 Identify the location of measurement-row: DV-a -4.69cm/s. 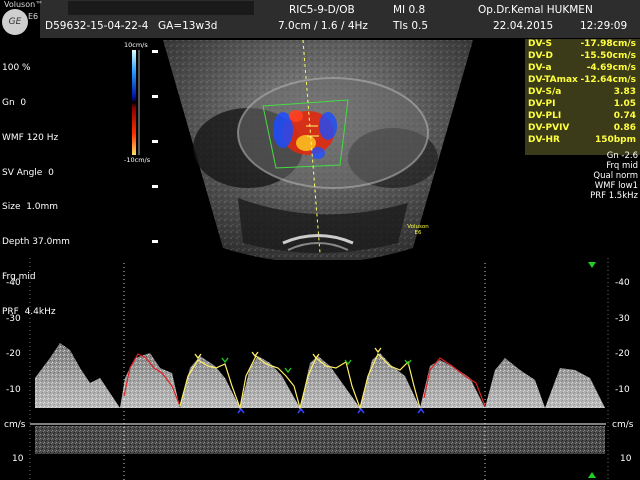
(582, 68).